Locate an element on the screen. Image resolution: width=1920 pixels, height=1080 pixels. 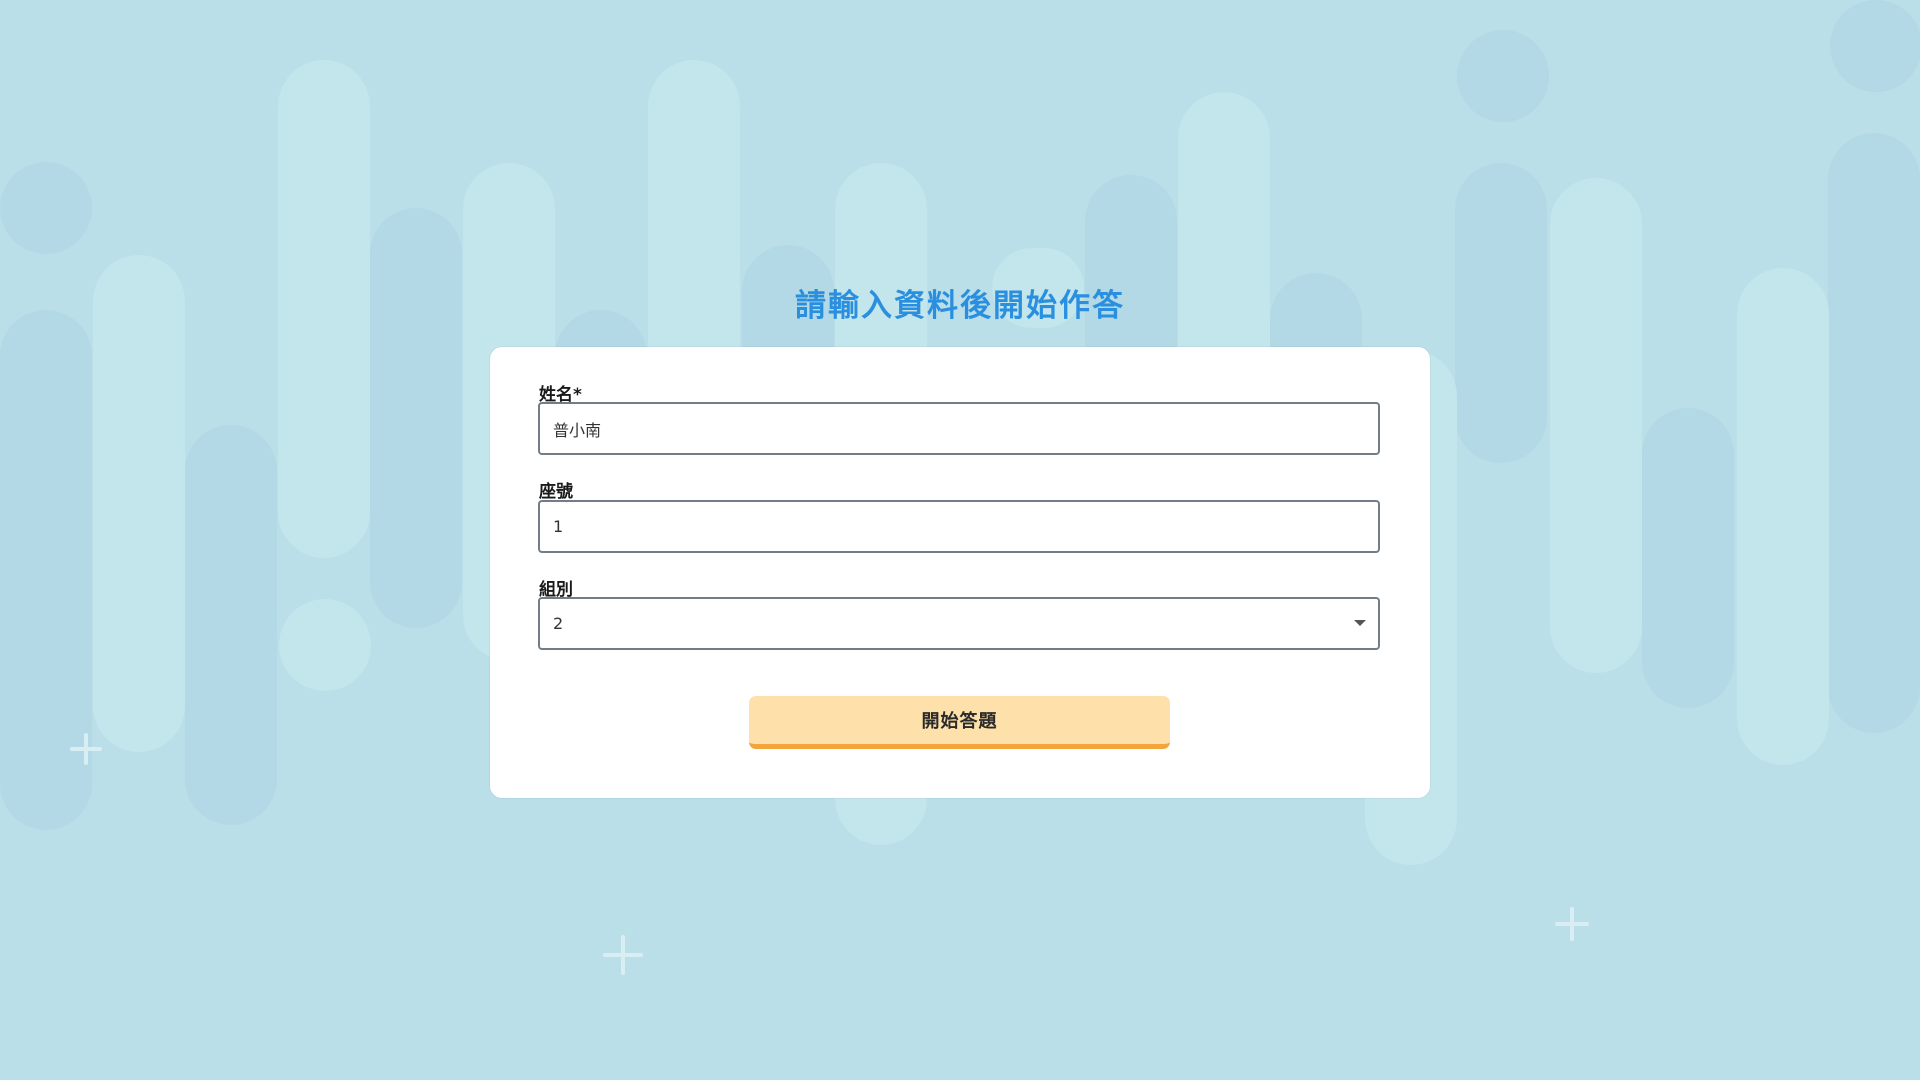
chevron-down-icon is located at coordinates (1360, 623).